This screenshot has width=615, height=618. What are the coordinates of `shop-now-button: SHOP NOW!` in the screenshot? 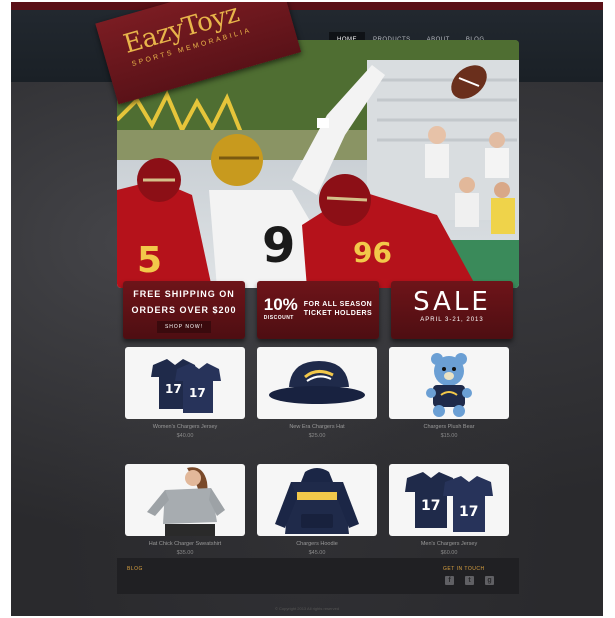 It's located at (184, 327).